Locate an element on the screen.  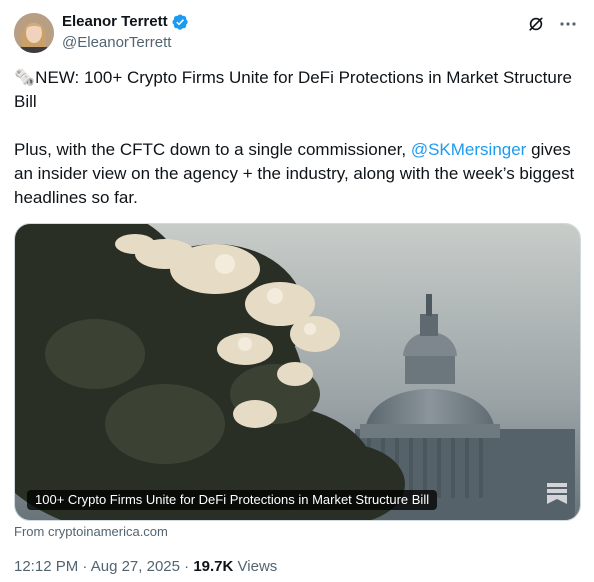
author-name: Eleanor Terrett is located at coordinates (115, 22).